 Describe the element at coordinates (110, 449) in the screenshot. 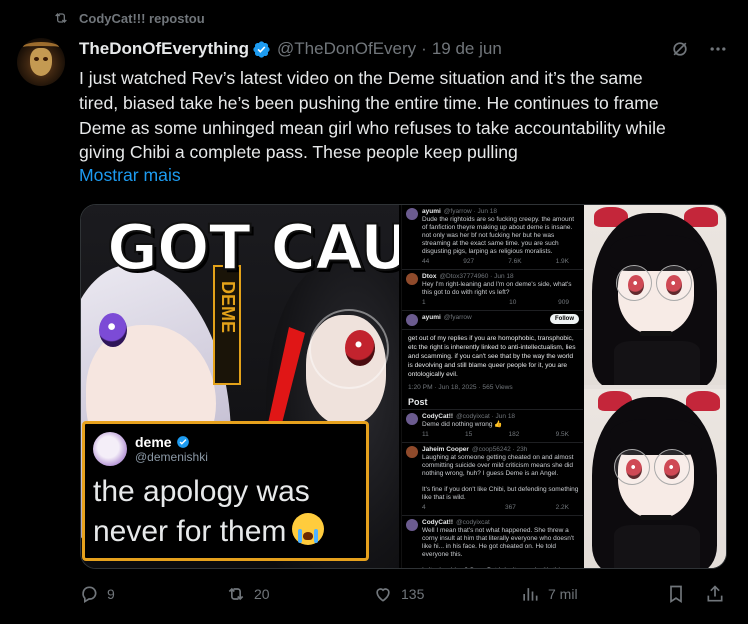

I see `quoted-avatar` at that location.